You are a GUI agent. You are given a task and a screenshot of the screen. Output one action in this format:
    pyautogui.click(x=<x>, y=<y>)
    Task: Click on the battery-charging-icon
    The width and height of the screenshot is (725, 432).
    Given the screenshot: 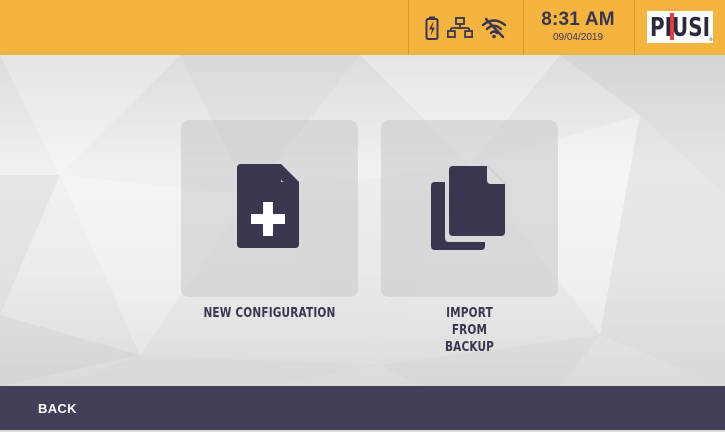 What is the action you would take?
    pyautogui.click(x=432, y=28)
    